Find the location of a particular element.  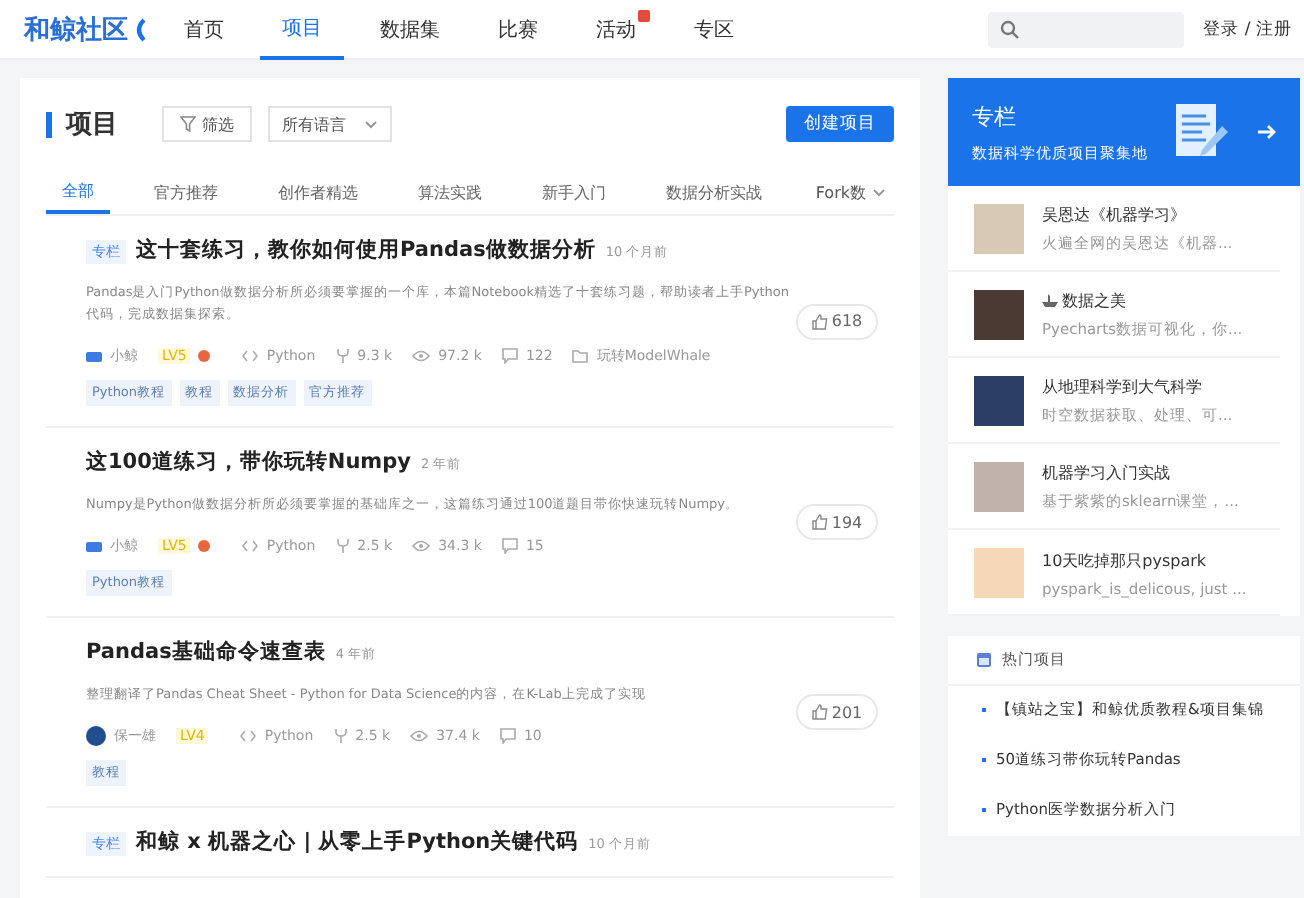

nav-link: 首页 is located at coordinates (204, 29).